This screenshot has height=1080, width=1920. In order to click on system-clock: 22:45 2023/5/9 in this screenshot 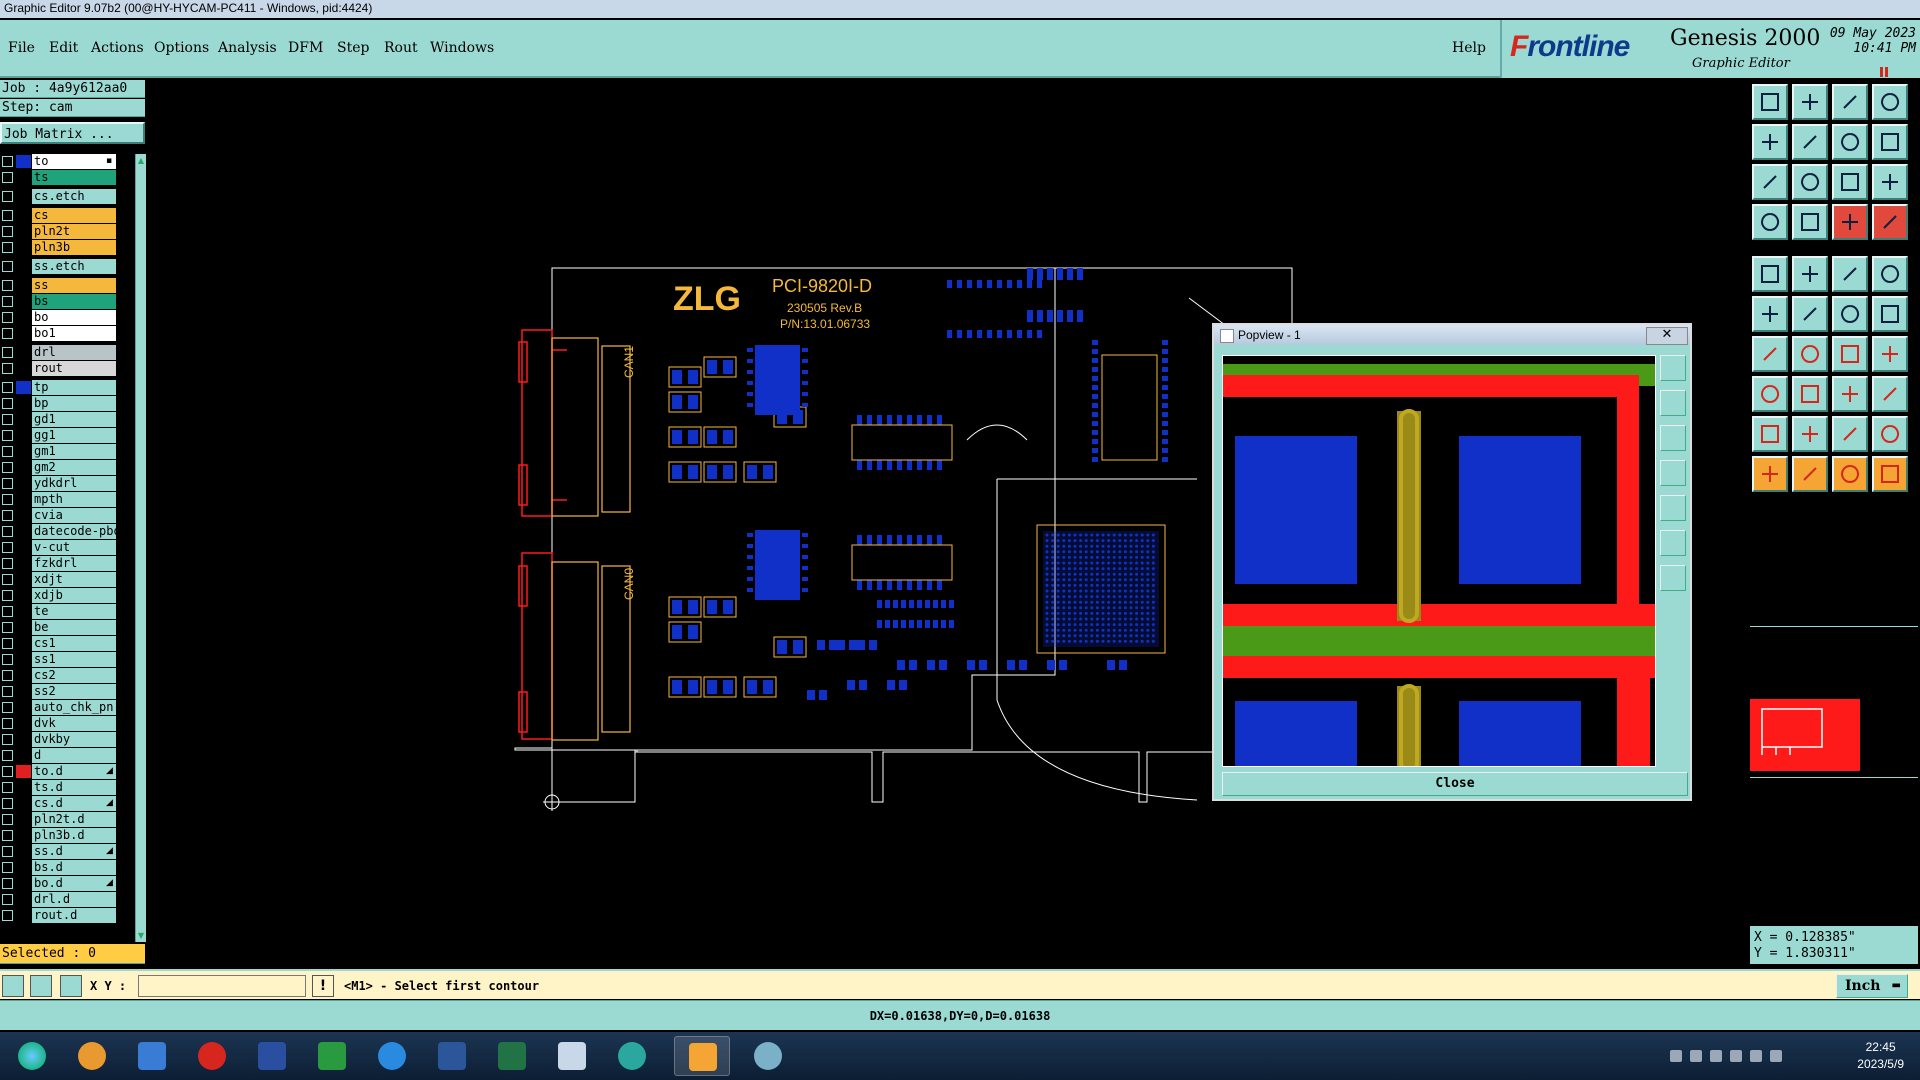, I will do `click(1880, 1056)`.